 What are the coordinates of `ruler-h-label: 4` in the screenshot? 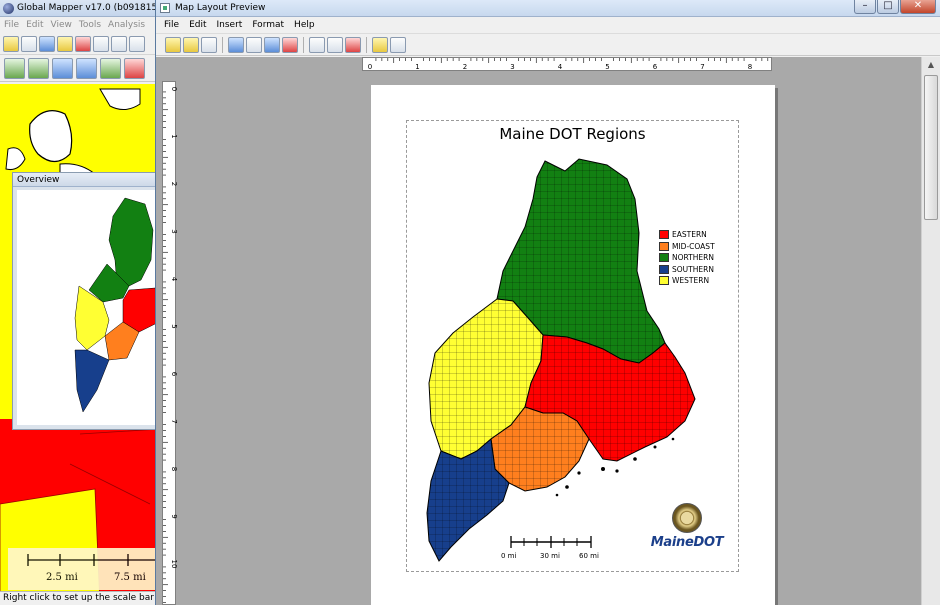 It's located at (560, 67).